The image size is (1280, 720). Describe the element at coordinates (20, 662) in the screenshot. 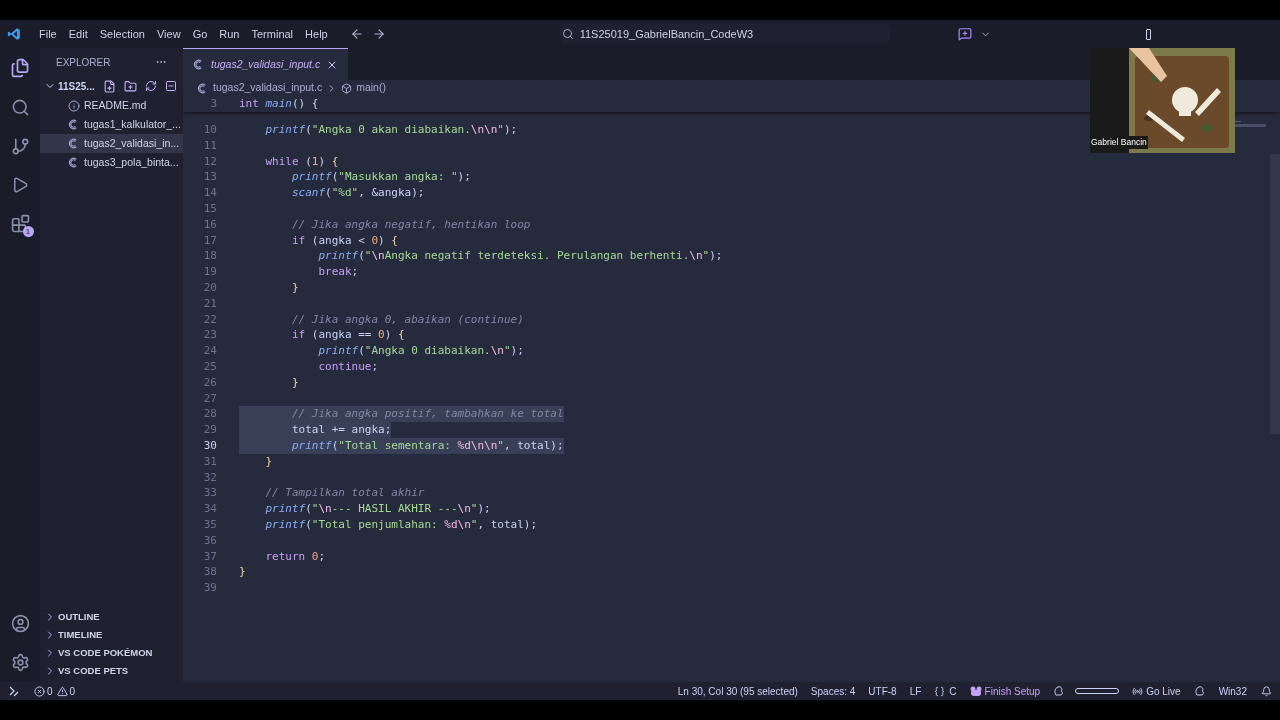

I see `settings-icon` at that location.